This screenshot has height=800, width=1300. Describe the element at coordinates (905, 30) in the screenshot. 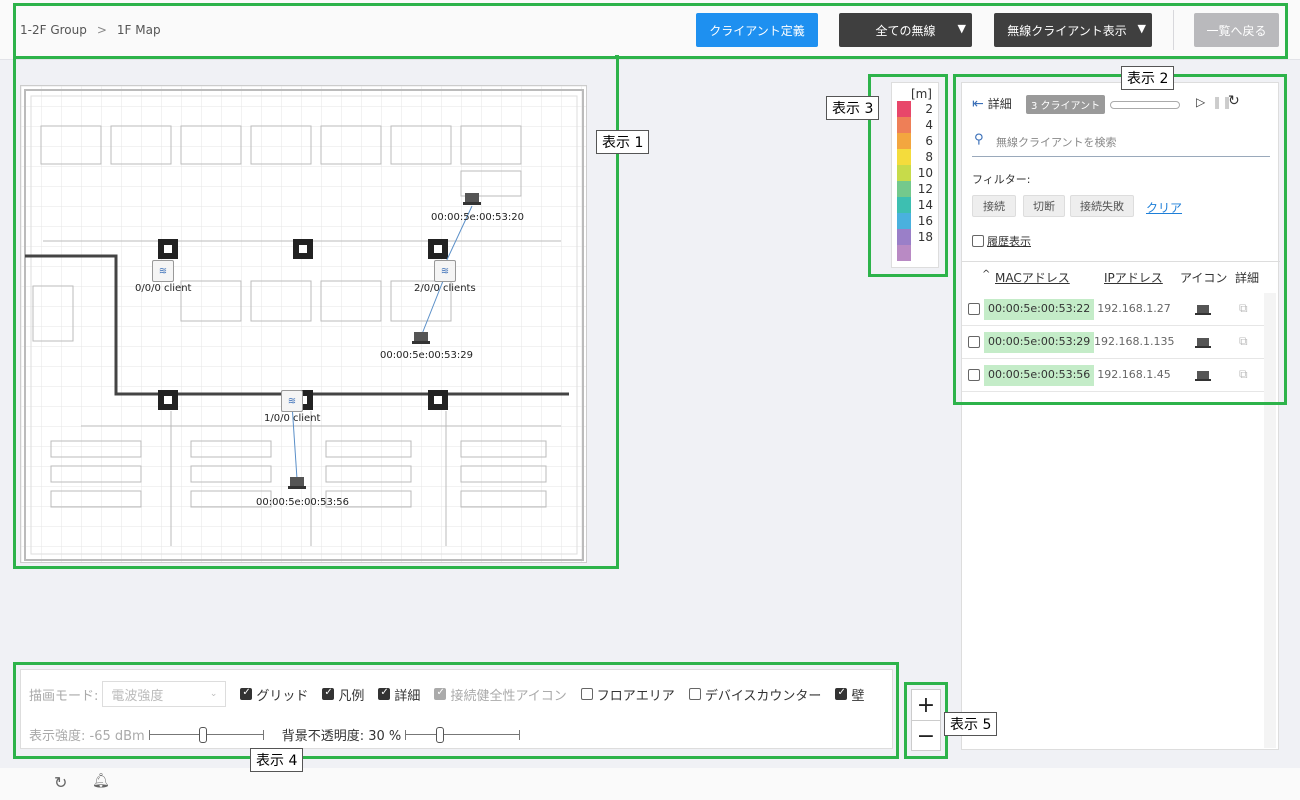

I see `wireless-filter-dropdown: 全ての無線 ▼` at that location.